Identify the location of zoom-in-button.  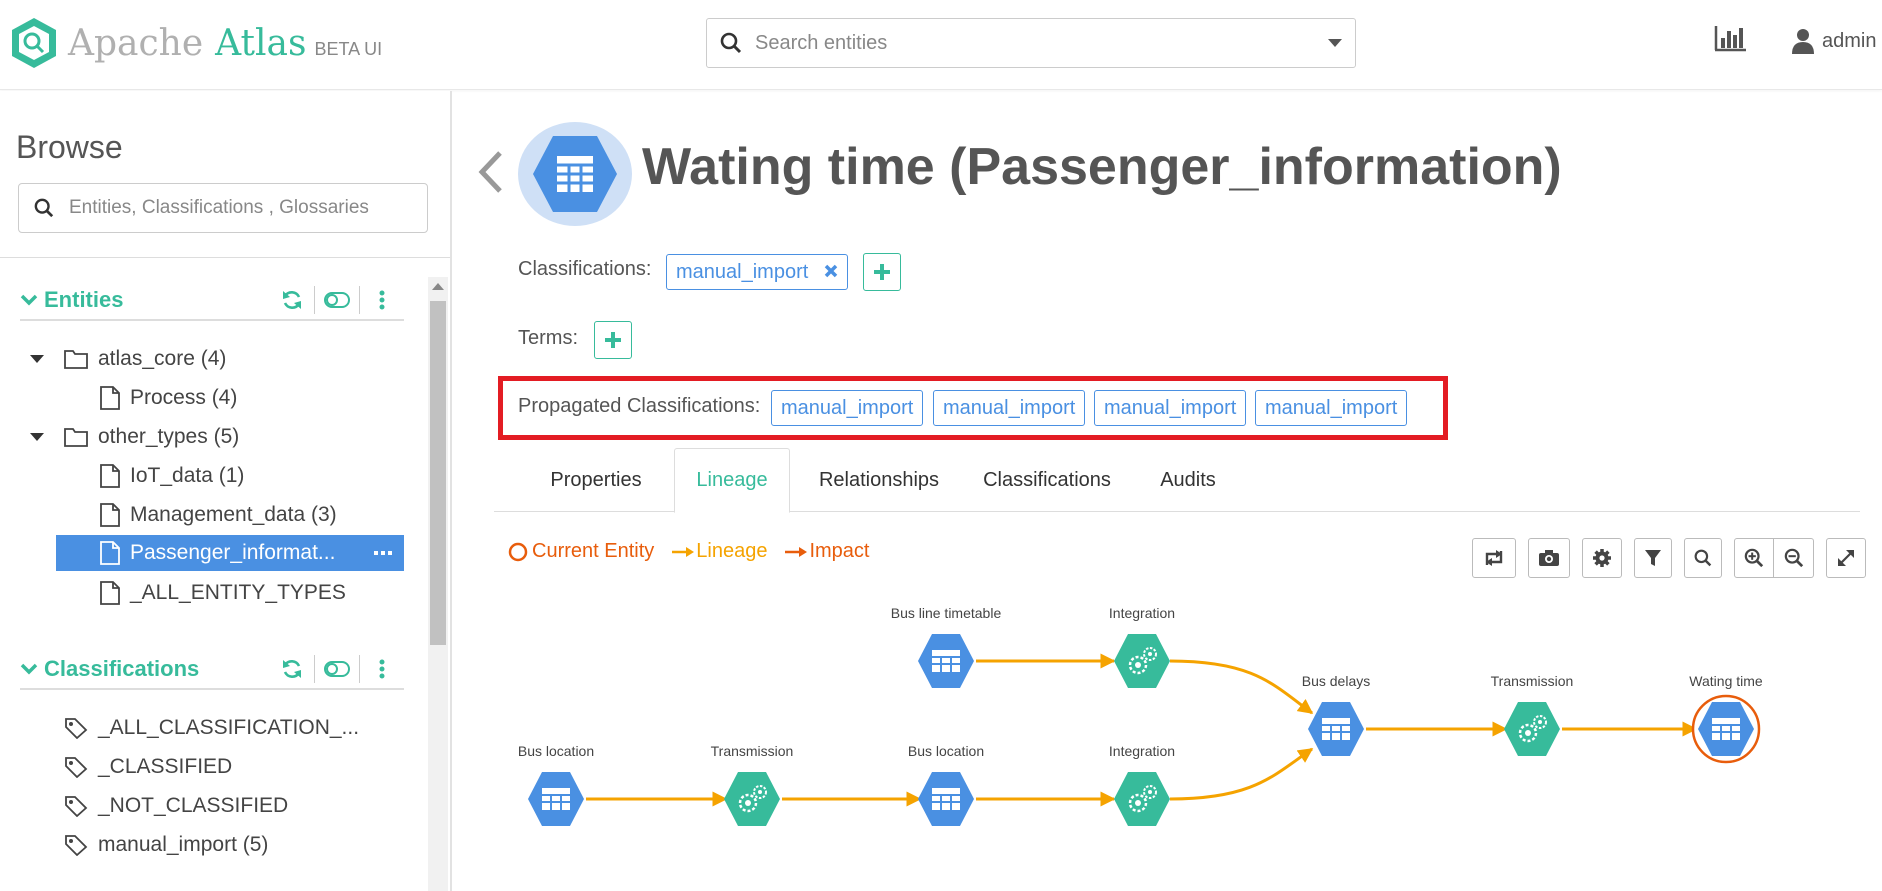
(1754, 558).